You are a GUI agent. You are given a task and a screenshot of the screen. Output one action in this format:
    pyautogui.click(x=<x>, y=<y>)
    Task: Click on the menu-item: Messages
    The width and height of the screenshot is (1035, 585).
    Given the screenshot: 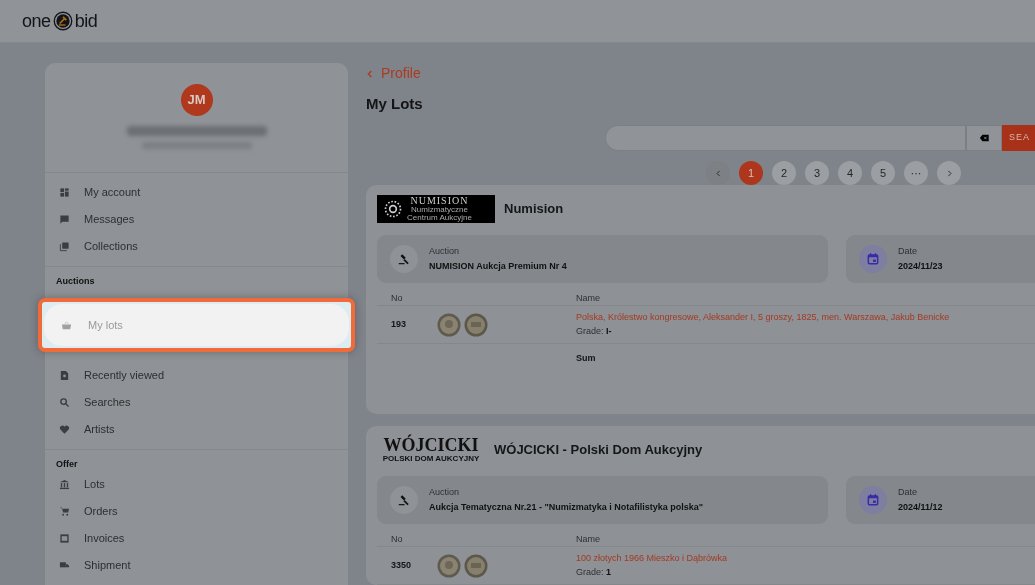 What is the action you would take?
    pyautogui.click(x=196, y=219)
    